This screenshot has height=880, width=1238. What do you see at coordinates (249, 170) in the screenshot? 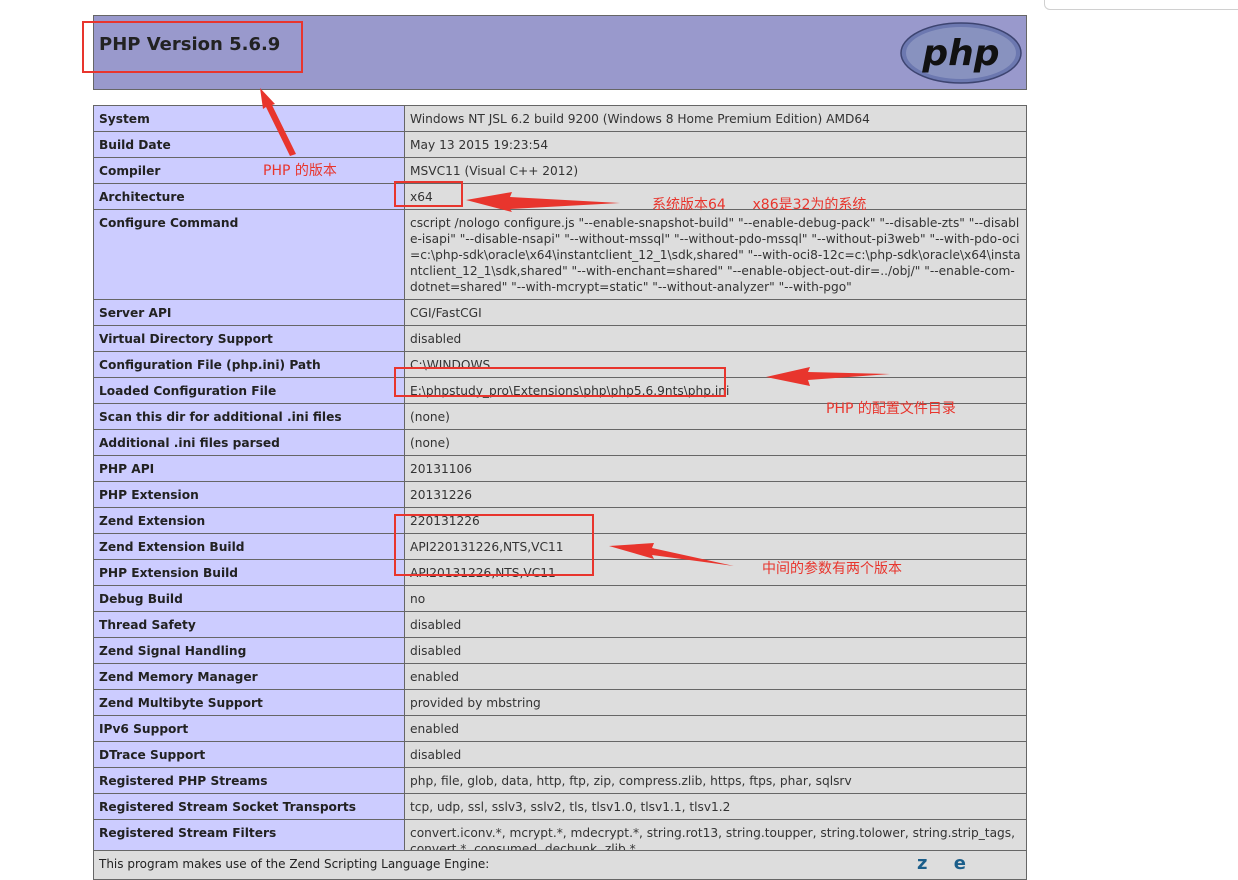
I see `row-key: Compiler` at bounding box center [249, 170].